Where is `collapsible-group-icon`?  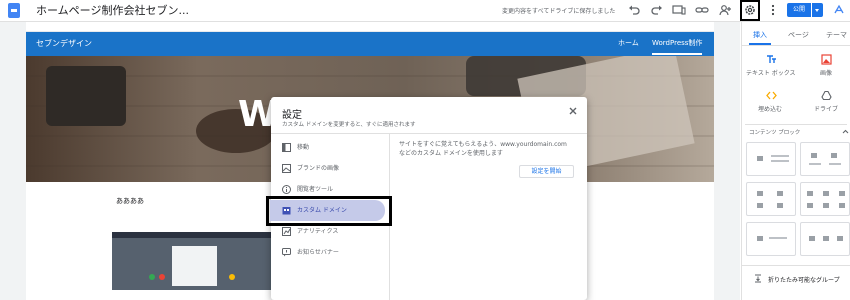
collapsible-group-icon is located at coordinates (758, 278).